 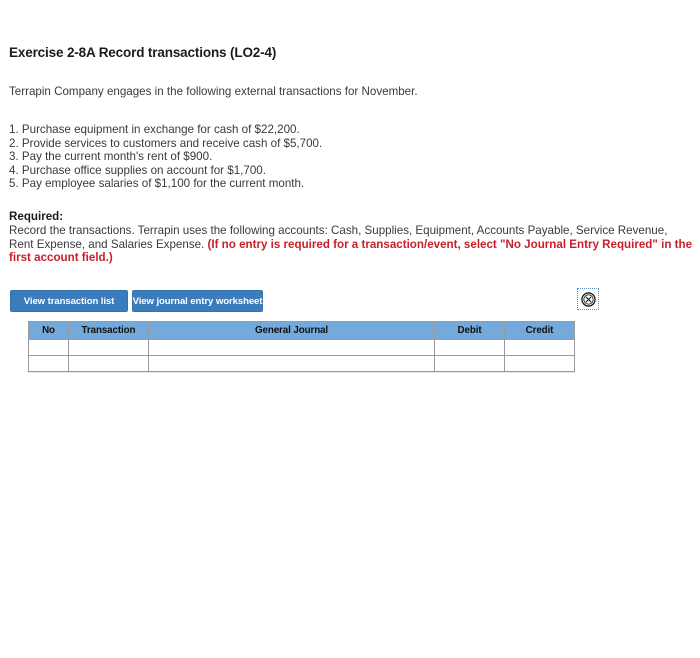 What do you see at coordinates (291, 330) in the screenshot?
I see `column-header-general-journal: General Journal` at bounding box center [291, 330].